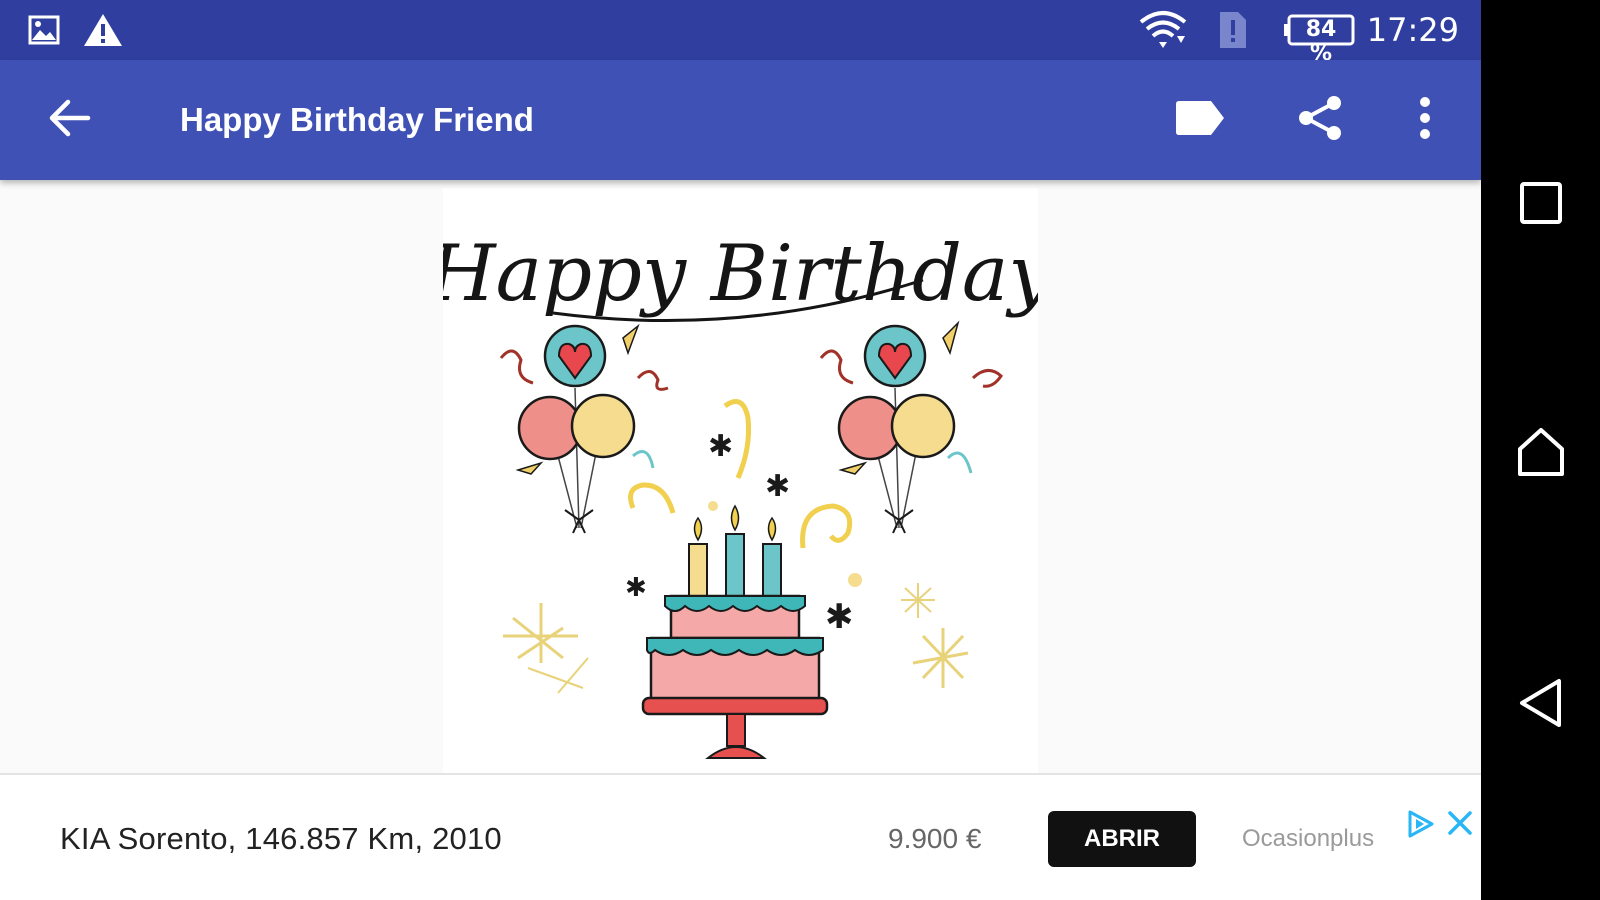  I want to click on sim-alert-icon, so click(1232, 30).